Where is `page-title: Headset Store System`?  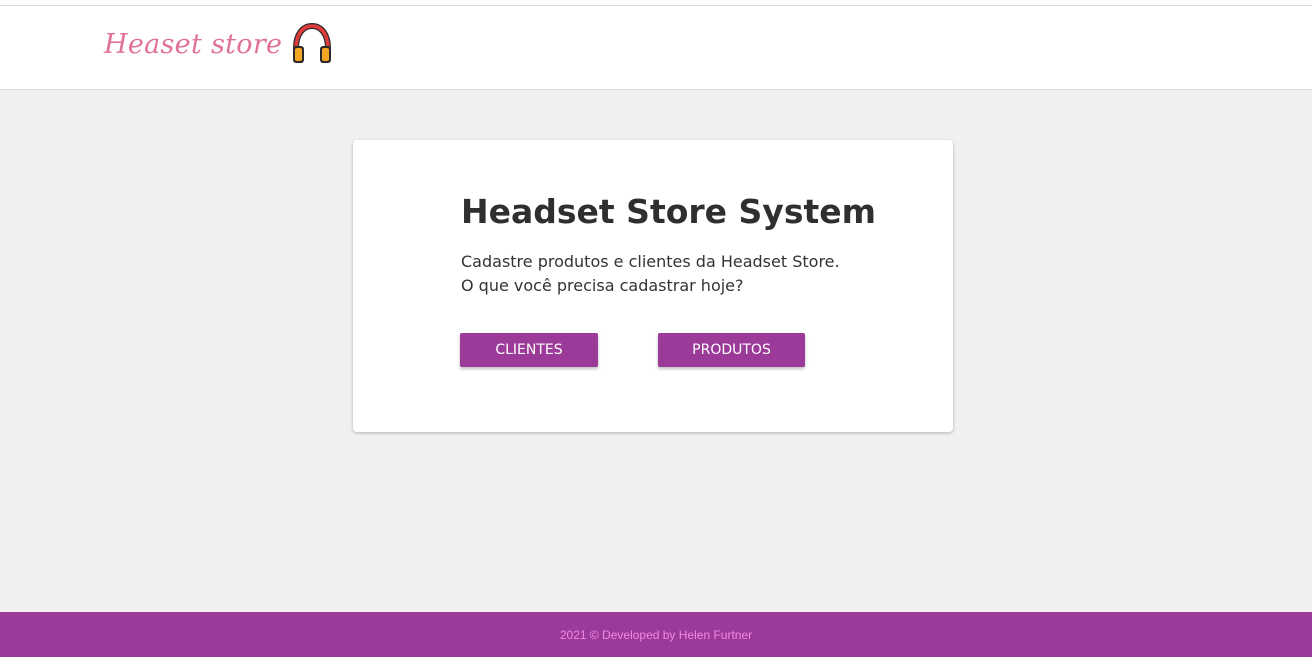
page-title: Headset Store System is located at coordinates (668, 211).